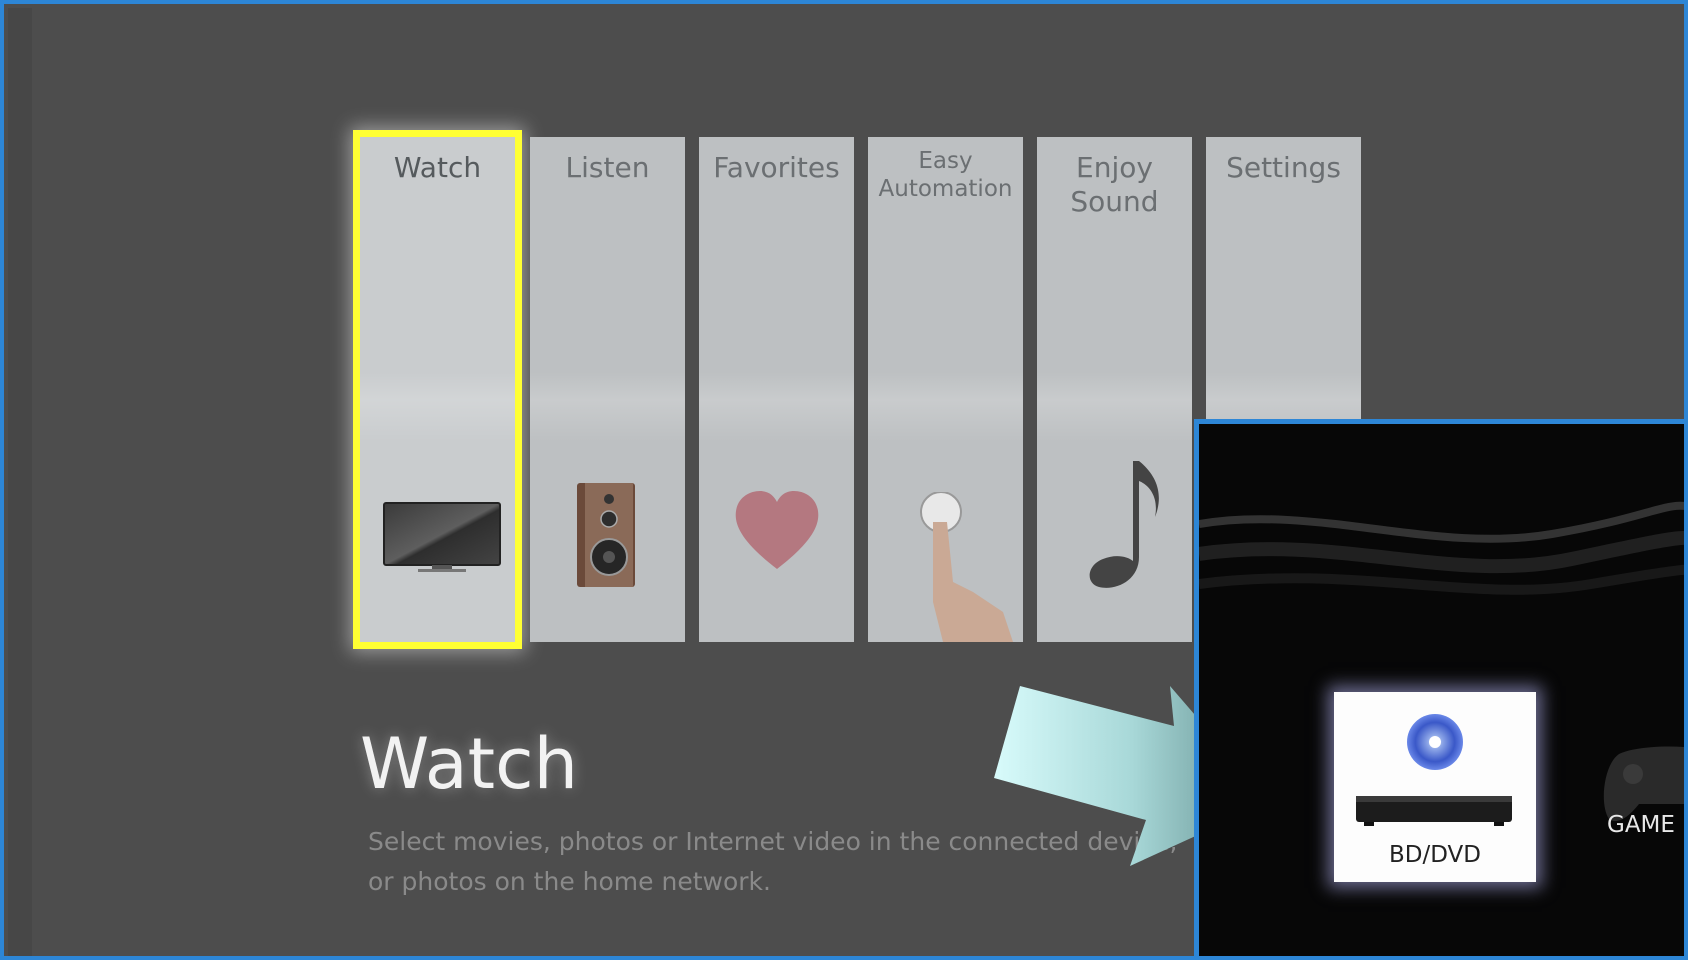 Image resolution: width=1688 pixels, height=960 pixels. What do you see at coordinates (776, 167) in the screenshot?
I see `menu-item-label: Favorites` at bounding box center [776, 167].